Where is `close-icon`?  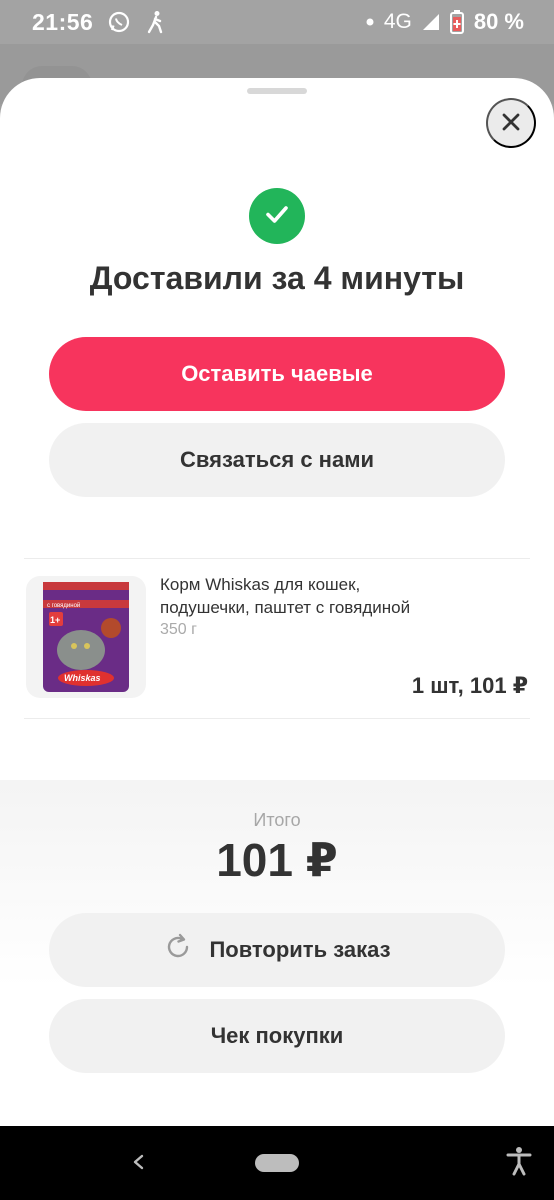 close-icon is located at coordinates (511, 123).